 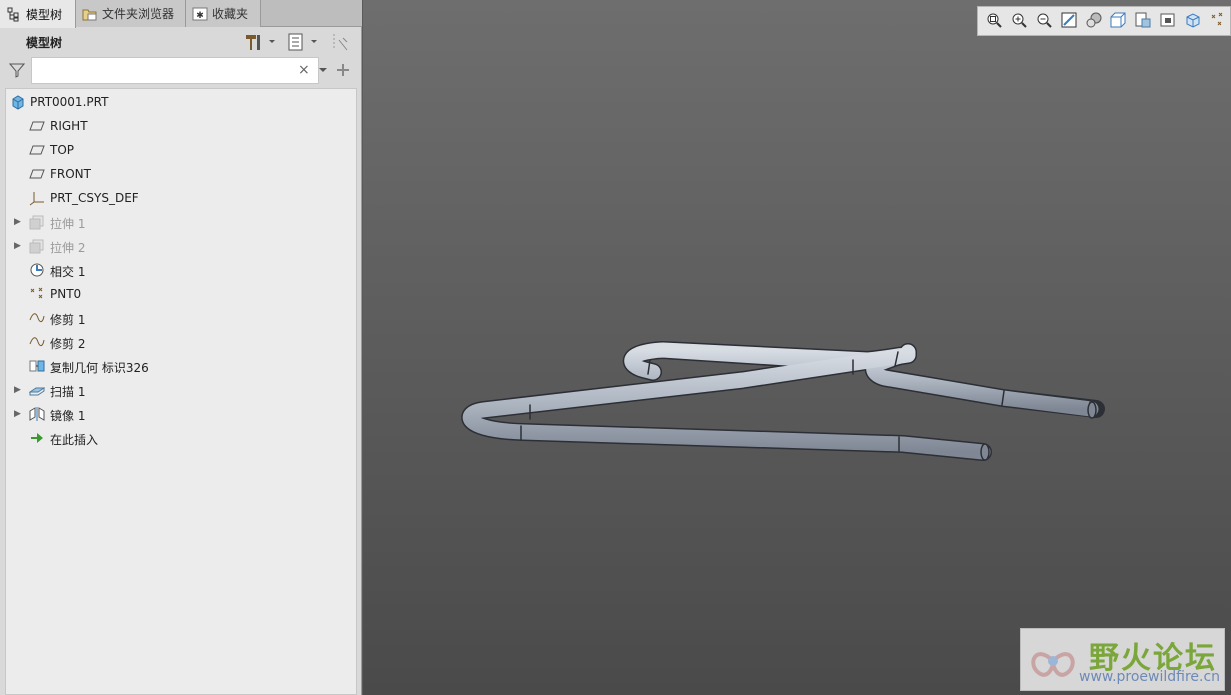 I want to click on tools-icon, so click(x=260, y=42).